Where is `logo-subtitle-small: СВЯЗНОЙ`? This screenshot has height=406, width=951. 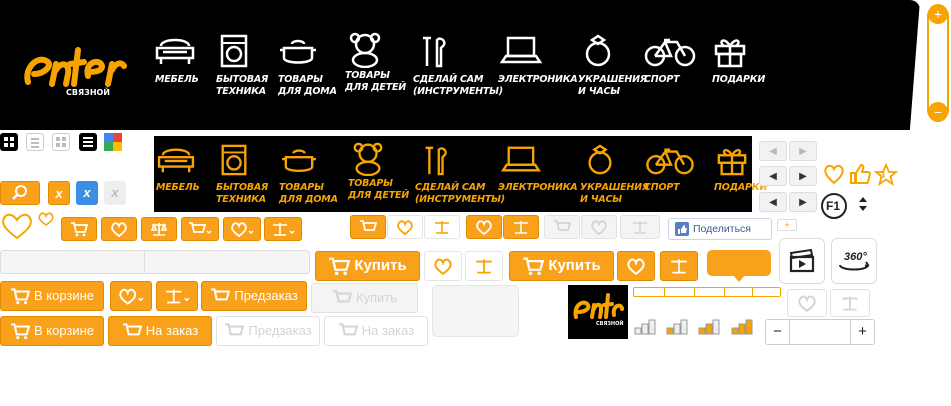
logo-subtitle-small: СВЯЗНОЙ is located at coordinates (610, 324).